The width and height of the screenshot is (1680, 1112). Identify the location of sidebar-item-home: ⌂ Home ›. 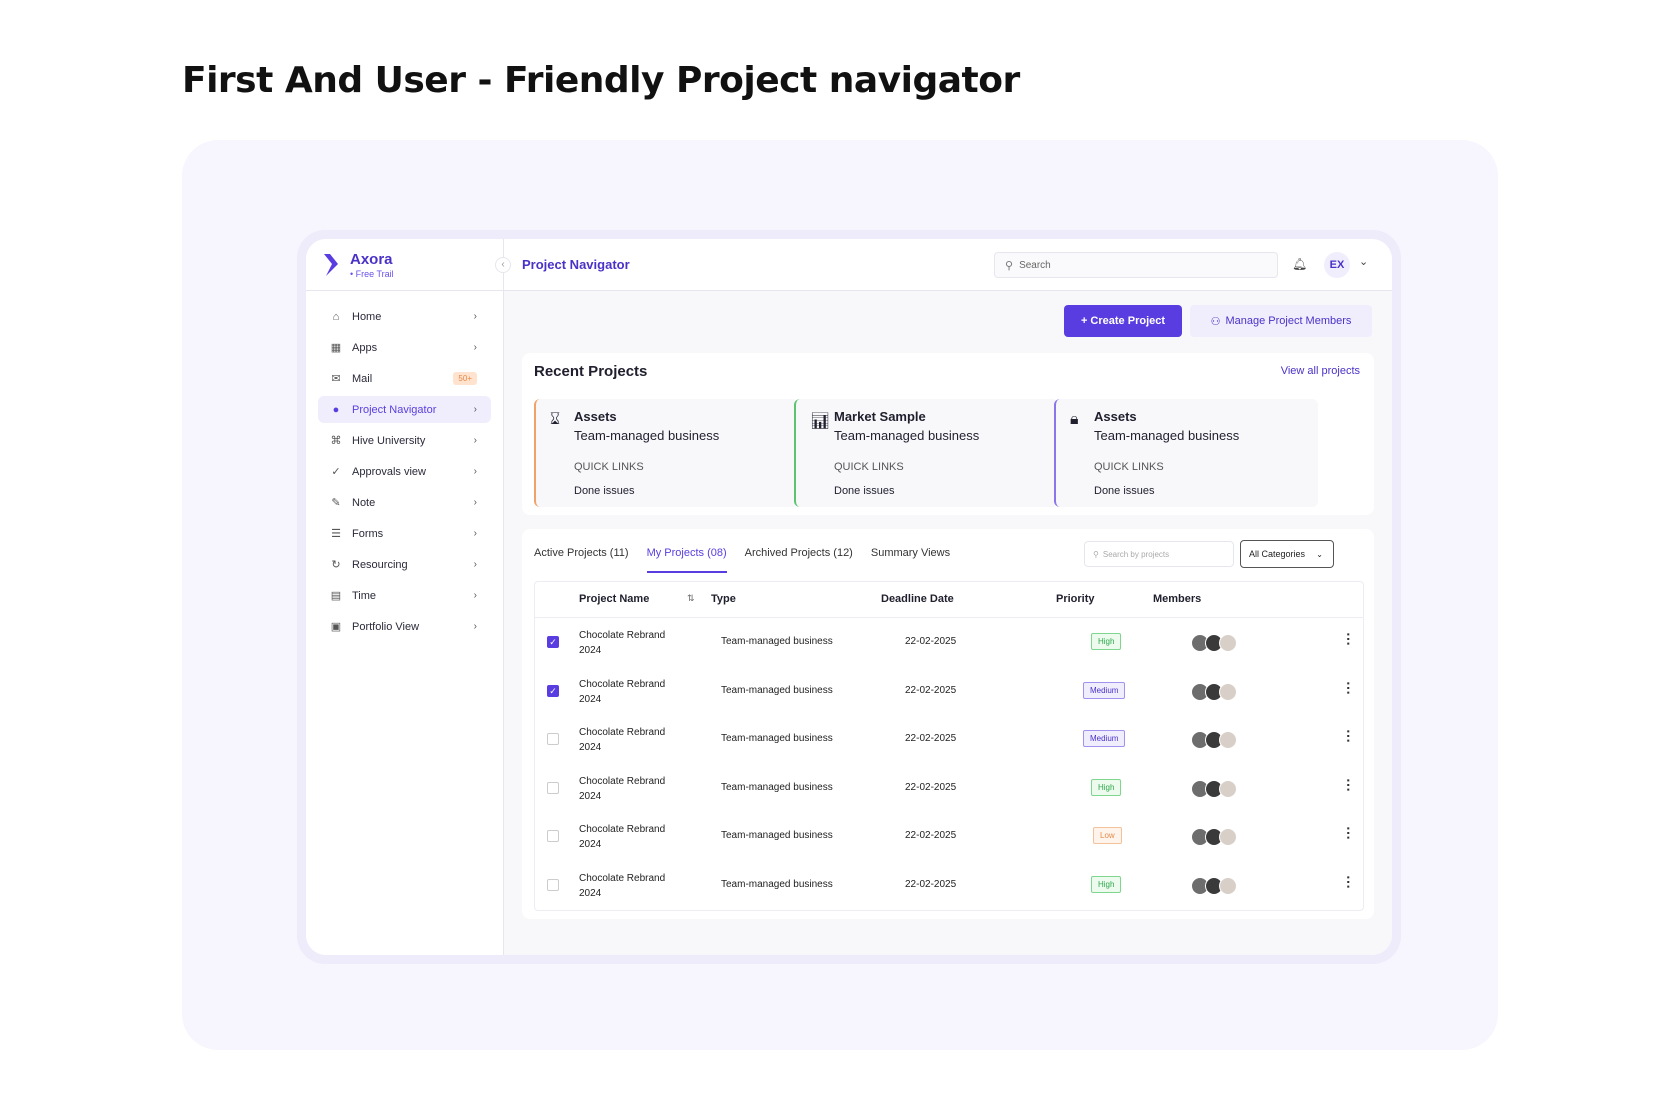
(404, 316).